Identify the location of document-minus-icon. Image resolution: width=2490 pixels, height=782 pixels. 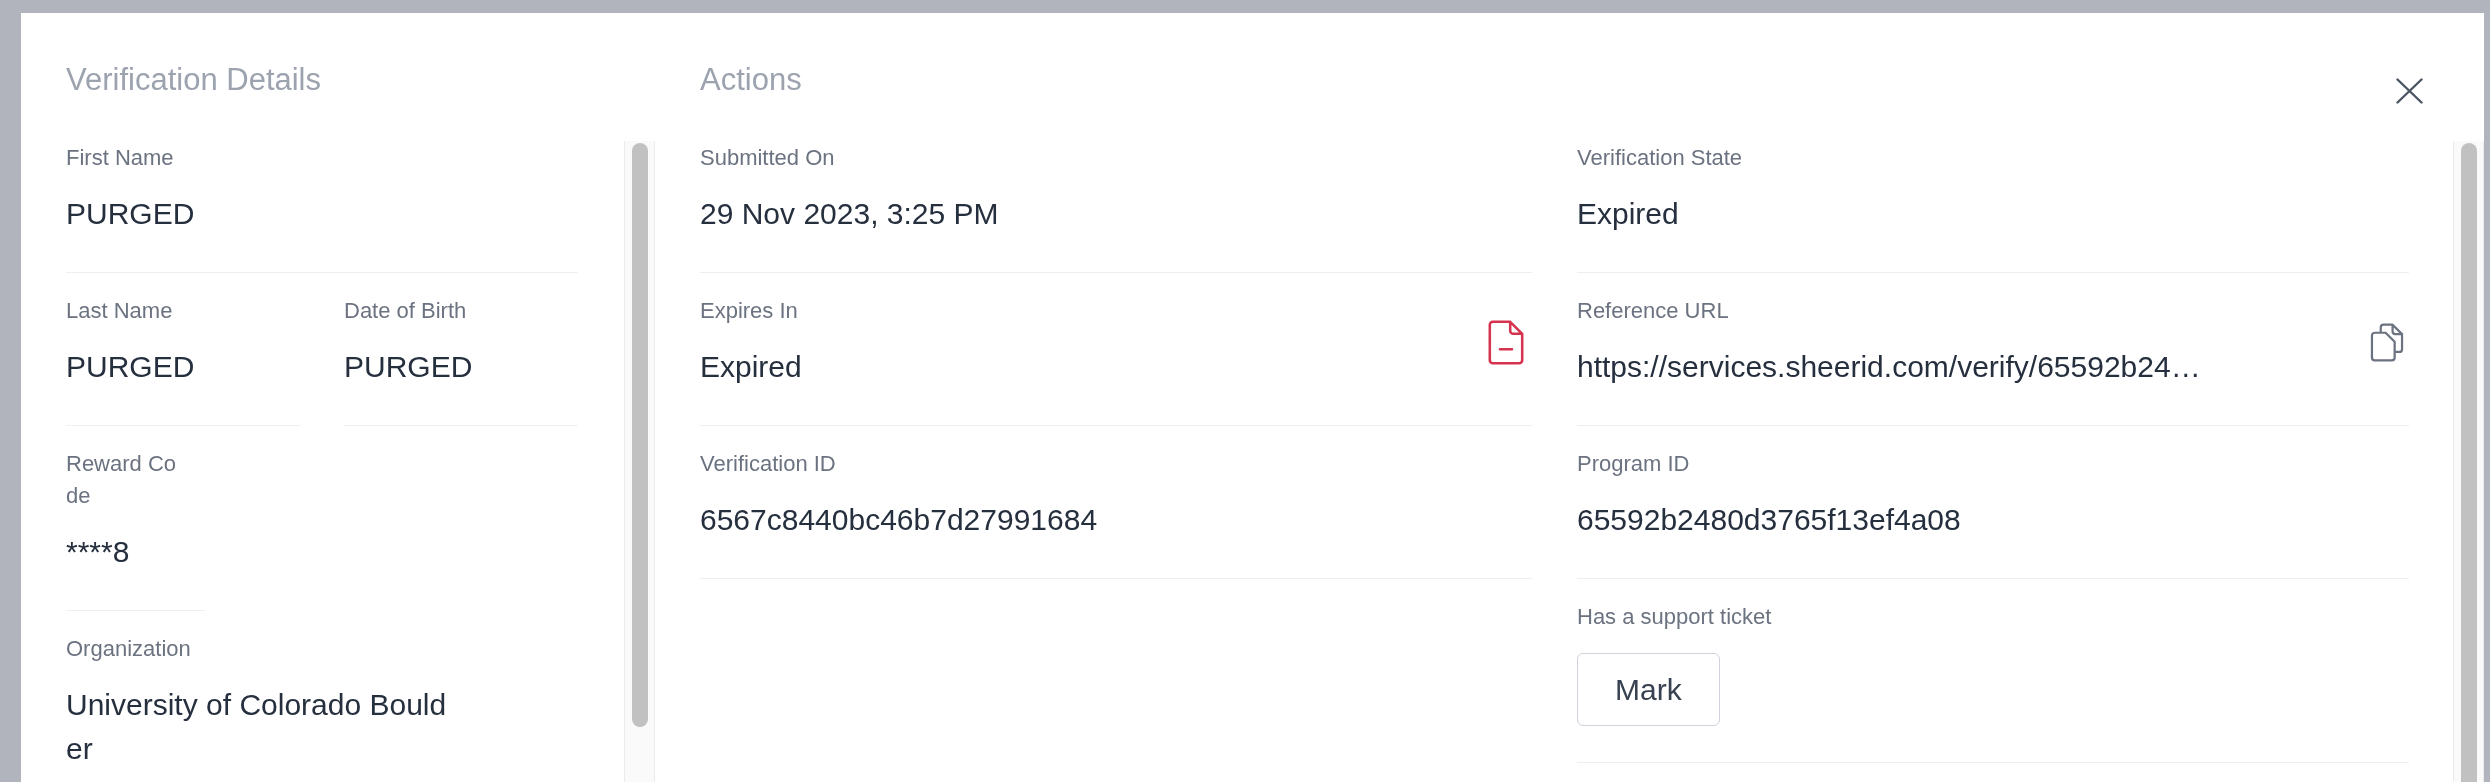
(1506, 342).